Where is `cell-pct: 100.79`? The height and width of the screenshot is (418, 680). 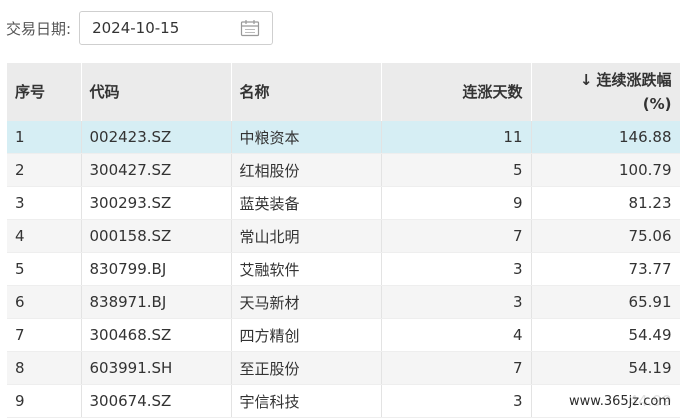
cell-pct: 100.79 is located at coordinates (605, 170).